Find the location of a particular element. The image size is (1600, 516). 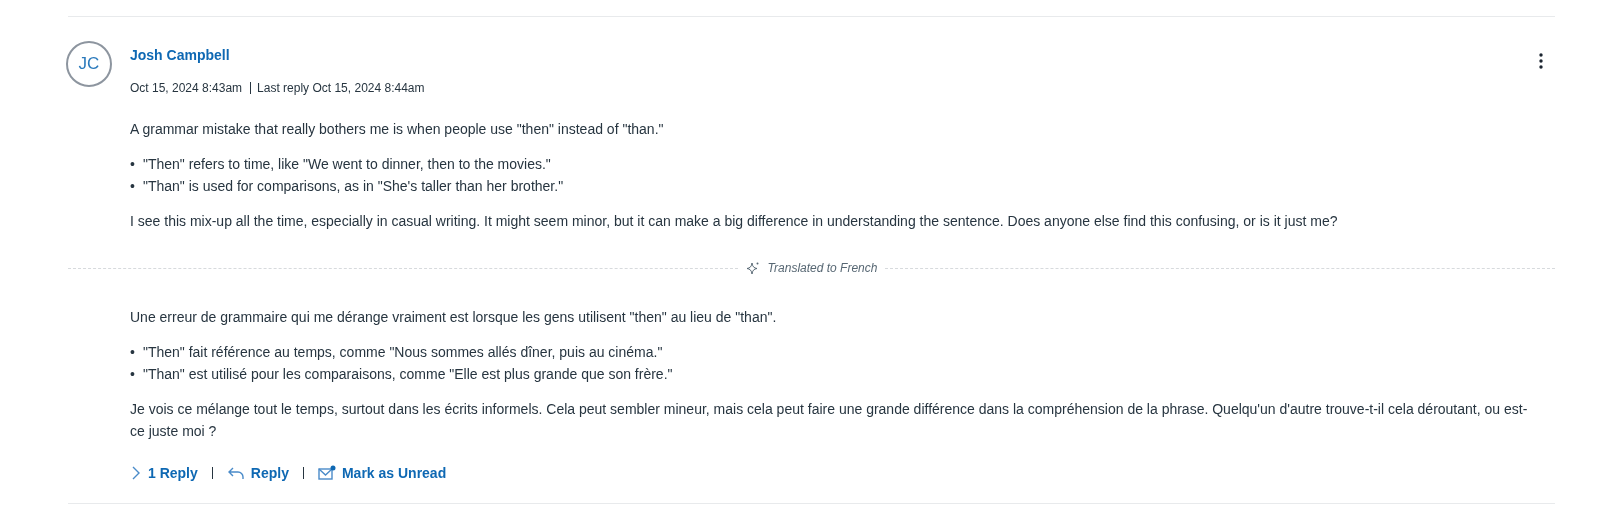

author-link: Josh Campbell is located at coordinates (277, 55).